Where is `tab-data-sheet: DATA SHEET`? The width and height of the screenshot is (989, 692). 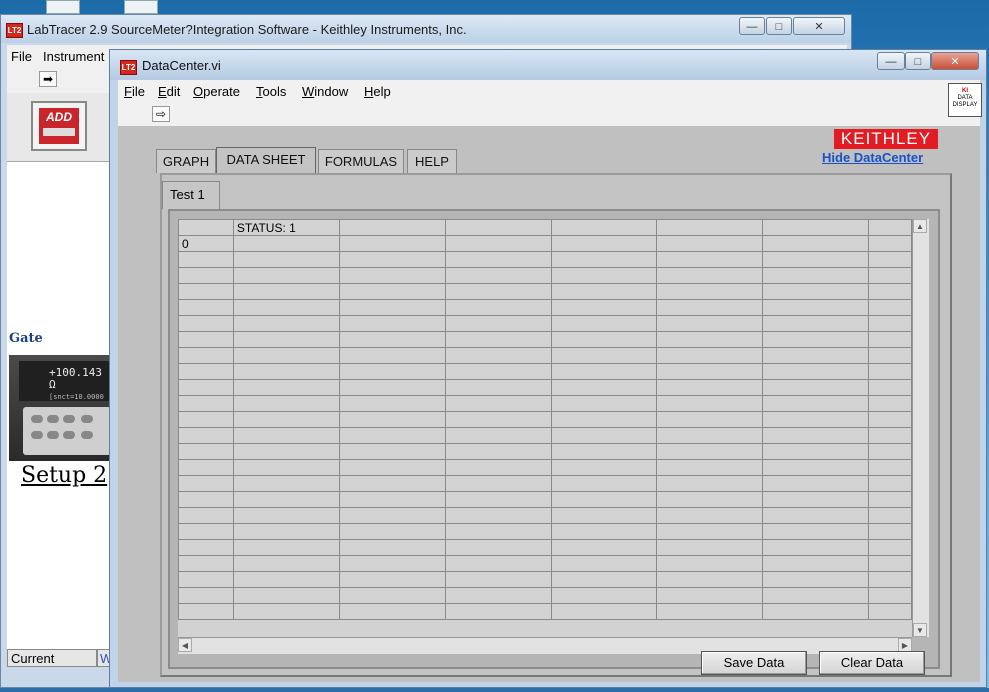
tab-data-sheet: DATA SHEET is located at coordinates (266, 160).